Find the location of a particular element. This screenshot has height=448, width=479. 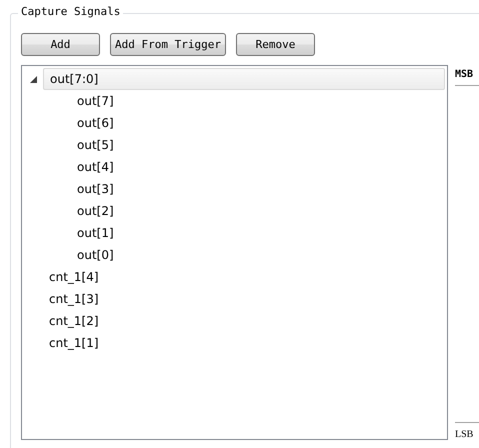

signal-tree-item: cnt_1[4] is located at coordinates (74, 277).